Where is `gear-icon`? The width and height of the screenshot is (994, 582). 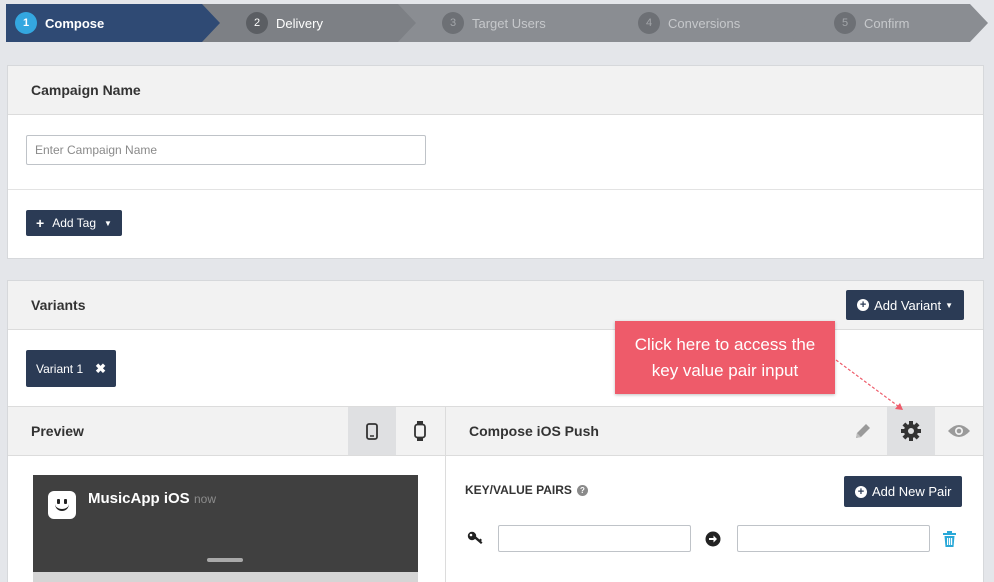
gear-icon is located at coordinates (911, 431).